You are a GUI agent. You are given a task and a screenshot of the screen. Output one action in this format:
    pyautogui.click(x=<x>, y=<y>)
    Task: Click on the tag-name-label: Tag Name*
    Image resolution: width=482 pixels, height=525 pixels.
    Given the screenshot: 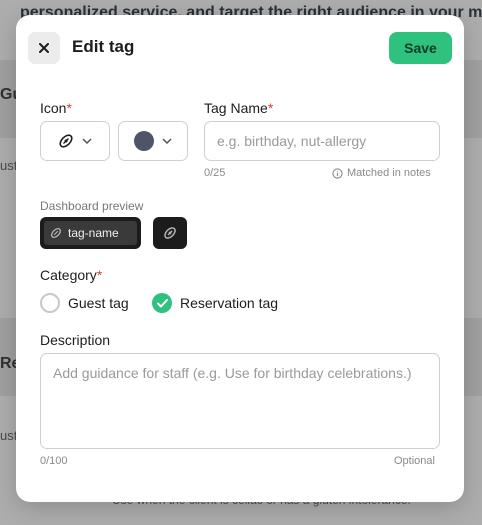 What is the action you would take?
    pyautogui.click(x=239, y=108)
    